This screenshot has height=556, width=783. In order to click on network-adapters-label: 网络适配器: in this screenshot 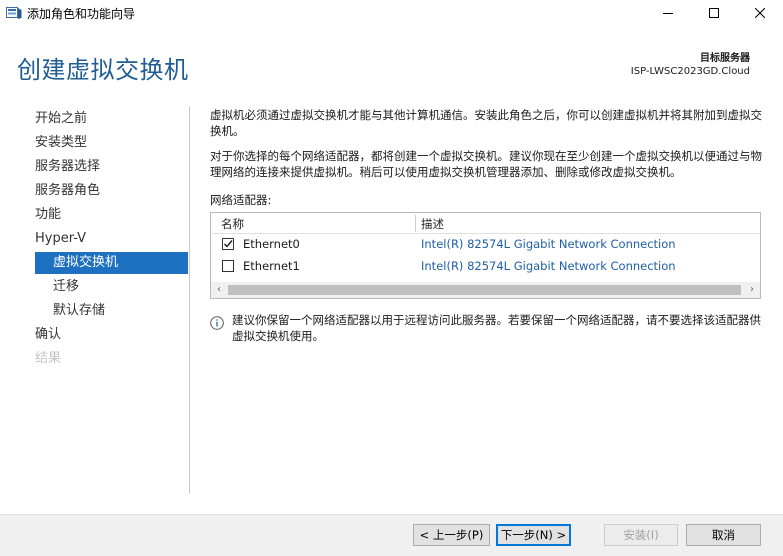, I will do `click(241, 200)`.